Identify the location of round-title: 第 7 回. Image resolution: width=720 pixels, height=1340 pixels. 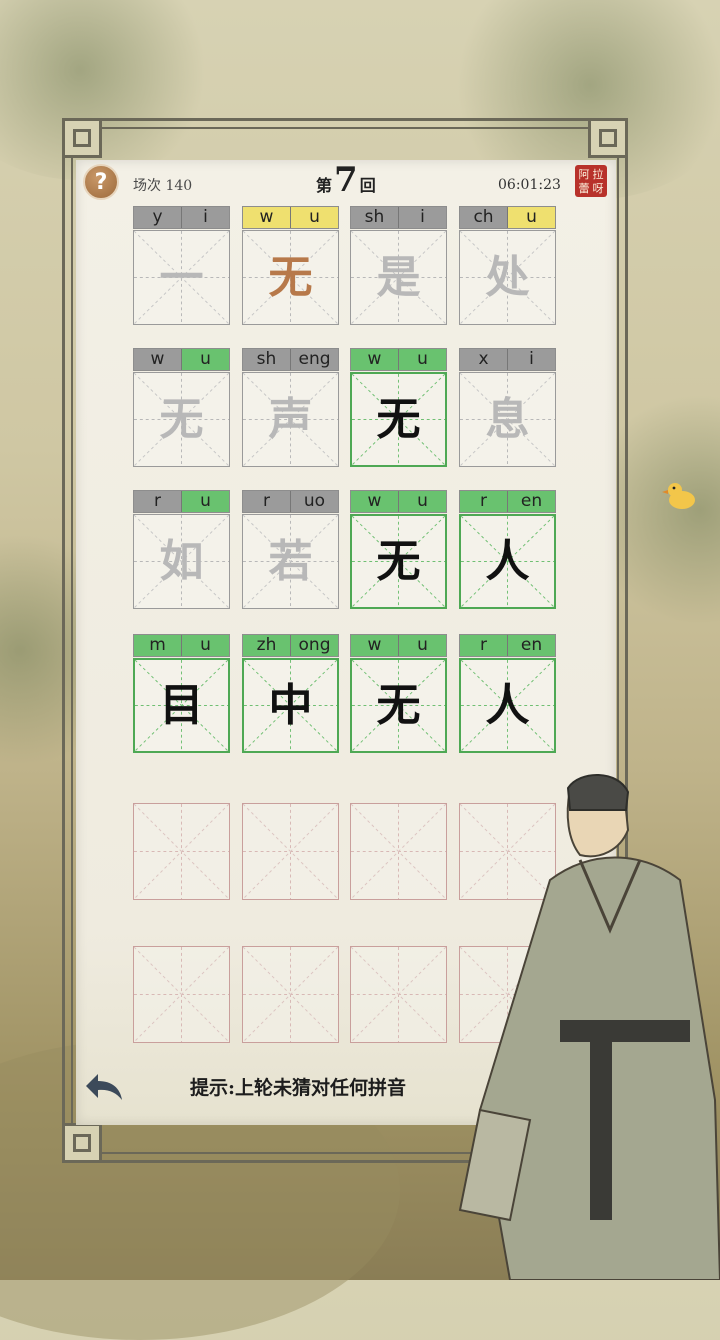
(346, 180).